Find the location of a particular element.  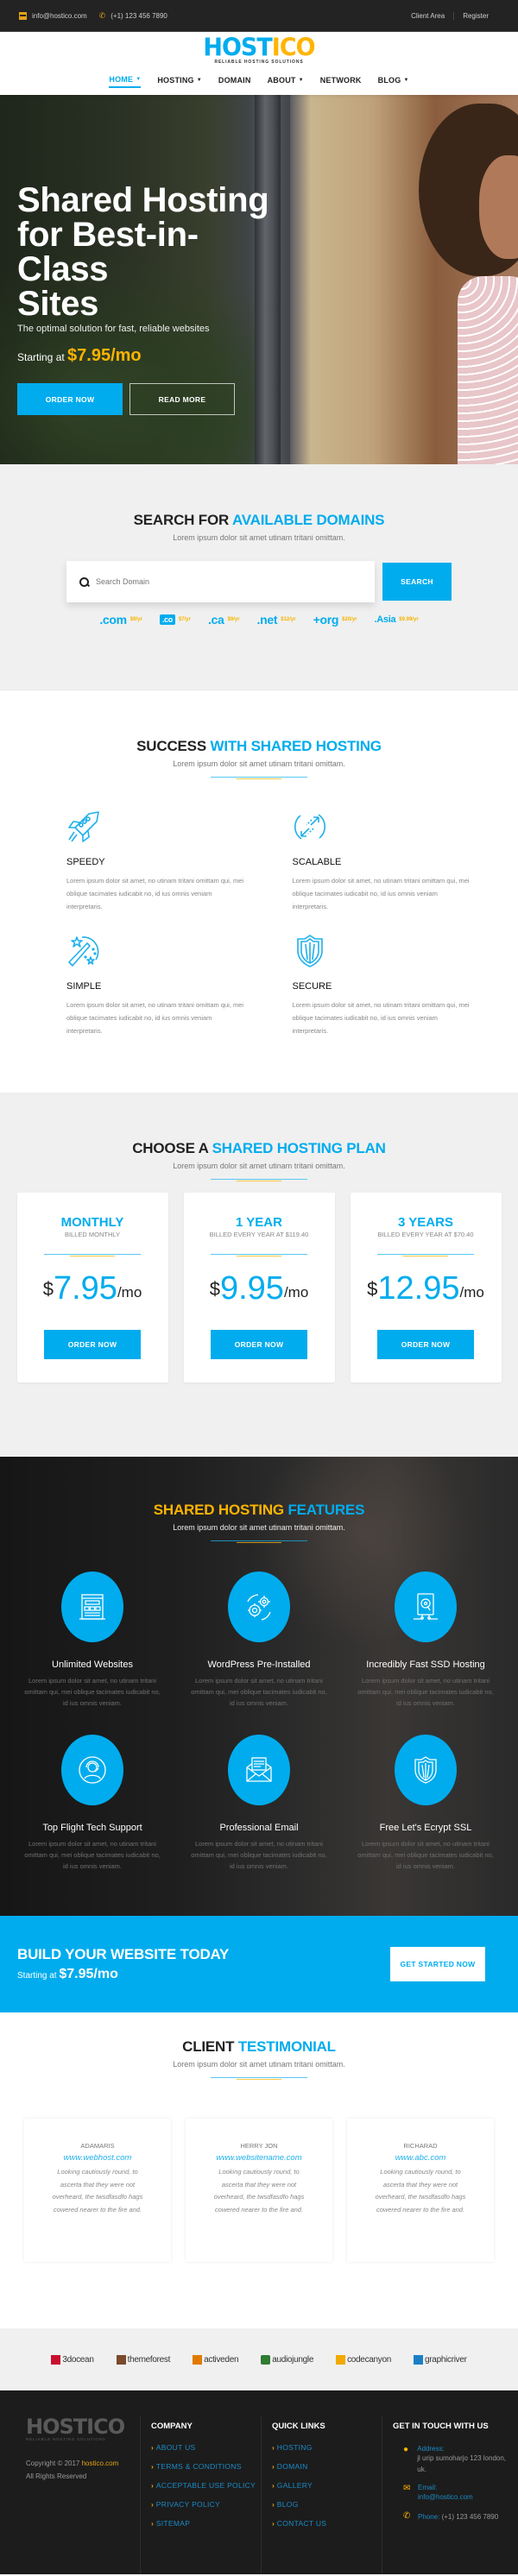

plan-billing: BILLED EVERY YEAR AT $119.40 is located at coordinates (259, 1234).